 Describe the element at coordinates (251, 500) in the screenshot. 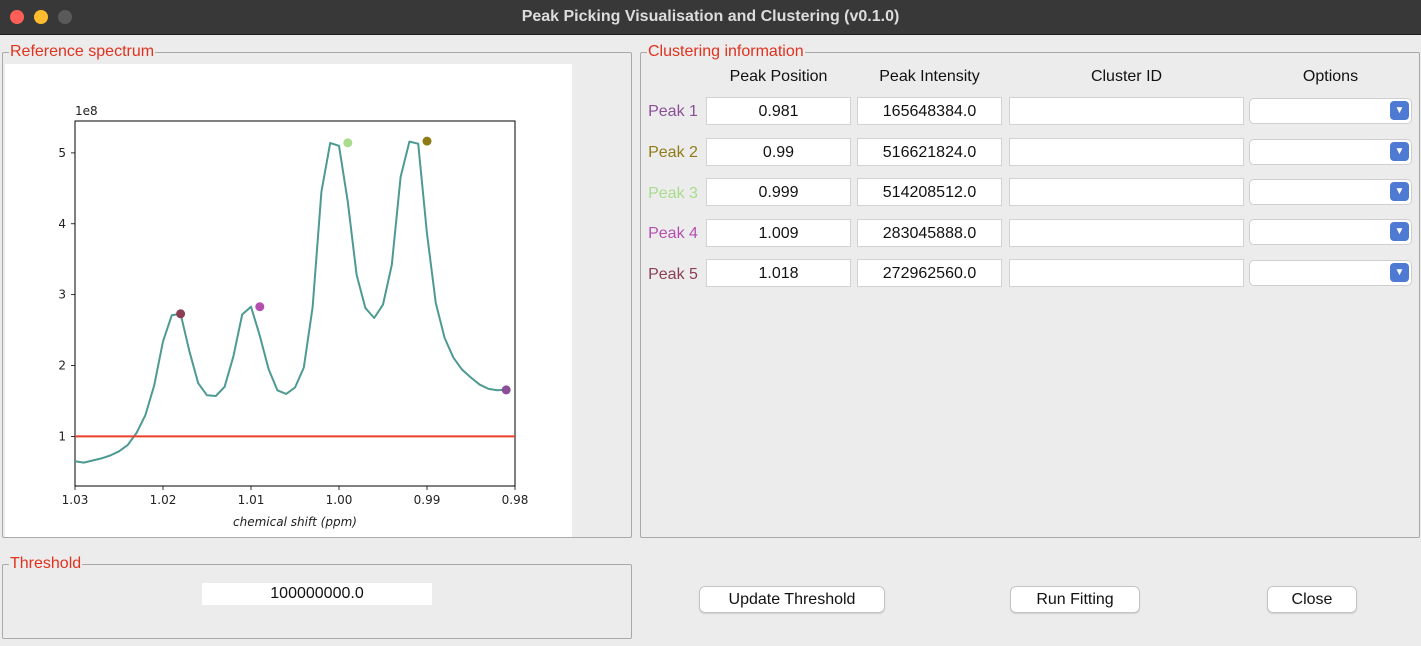

I see `x-tick-label: 1.01` at that location.